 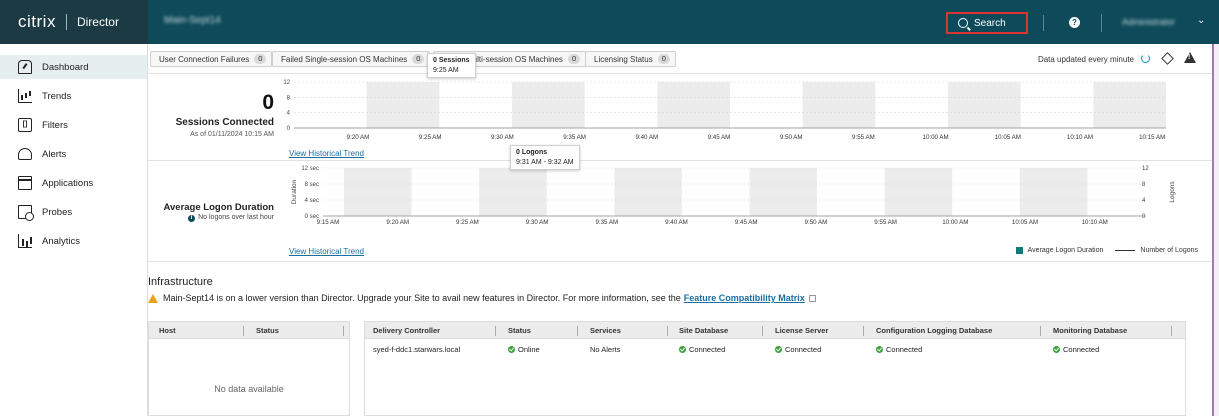 I want to click on x-tick-label: 9:30 AM, so click(x=502, y=137).